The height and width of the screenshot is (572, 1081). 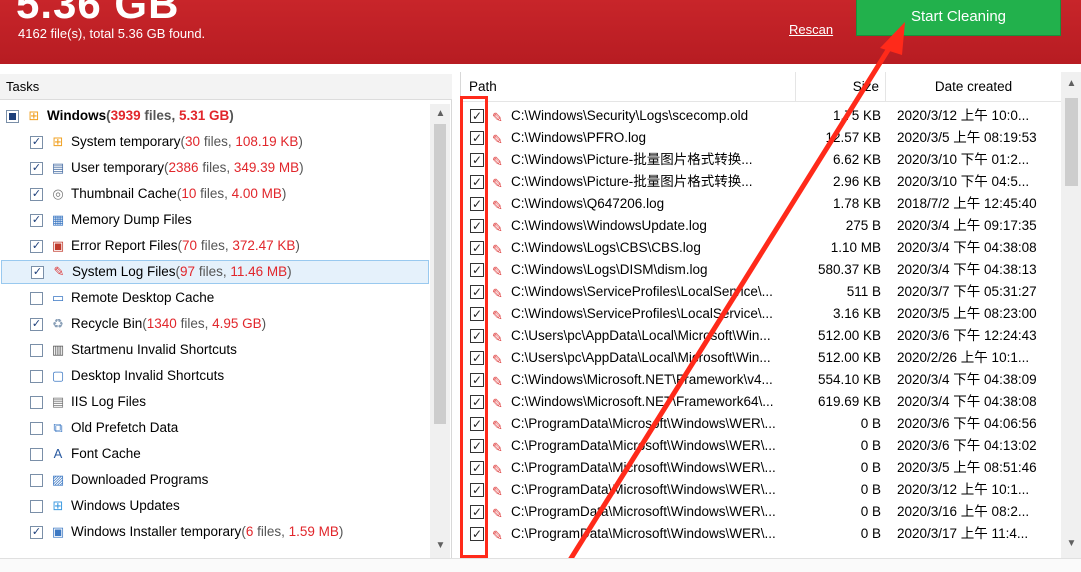 I want to click on task-item: ✓ ♻ Recycle Bin (1340 files, 4.95 GB), so click(x=148, y=324).